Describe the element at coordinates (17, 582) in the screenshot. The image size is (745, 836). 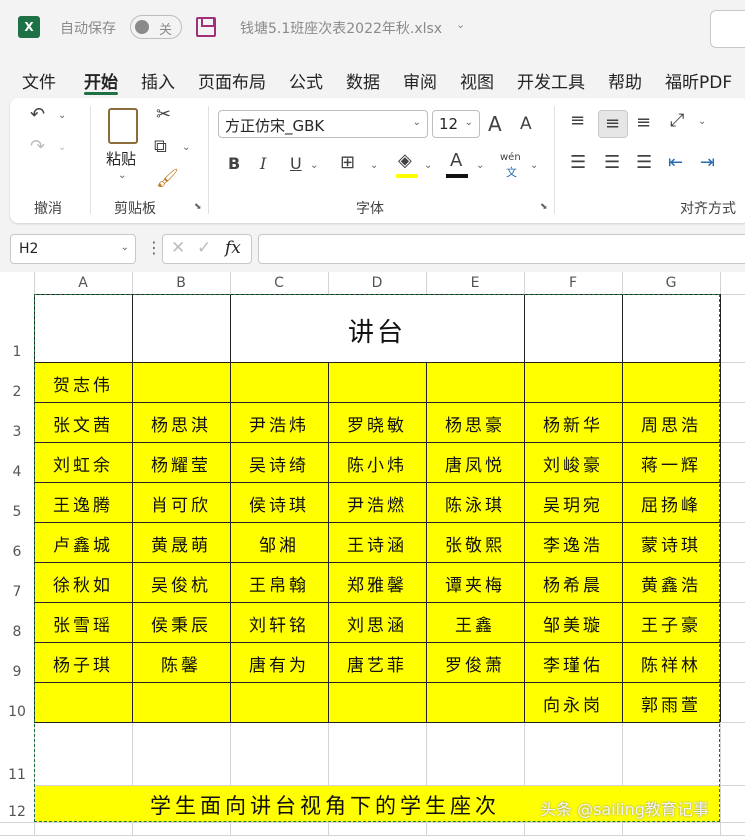
I see `row-header: 7` at that location.